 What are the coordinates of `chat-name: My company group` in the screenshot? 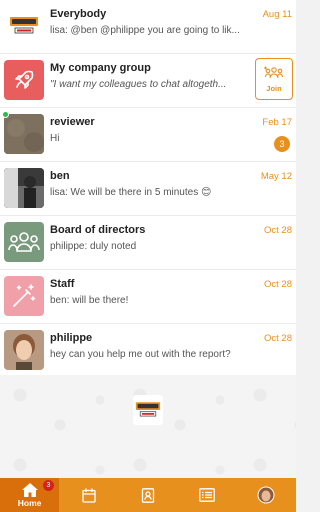 It's located at (100, 68).